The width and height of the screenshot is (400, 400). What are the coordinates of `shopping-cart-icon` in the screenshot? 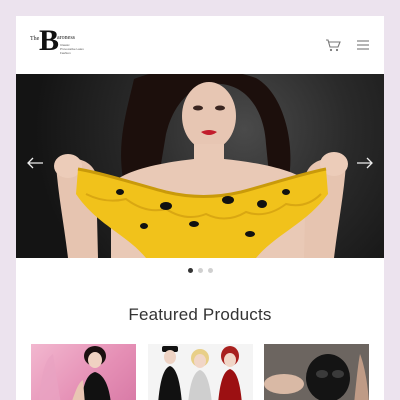 It's located at (333, 45).